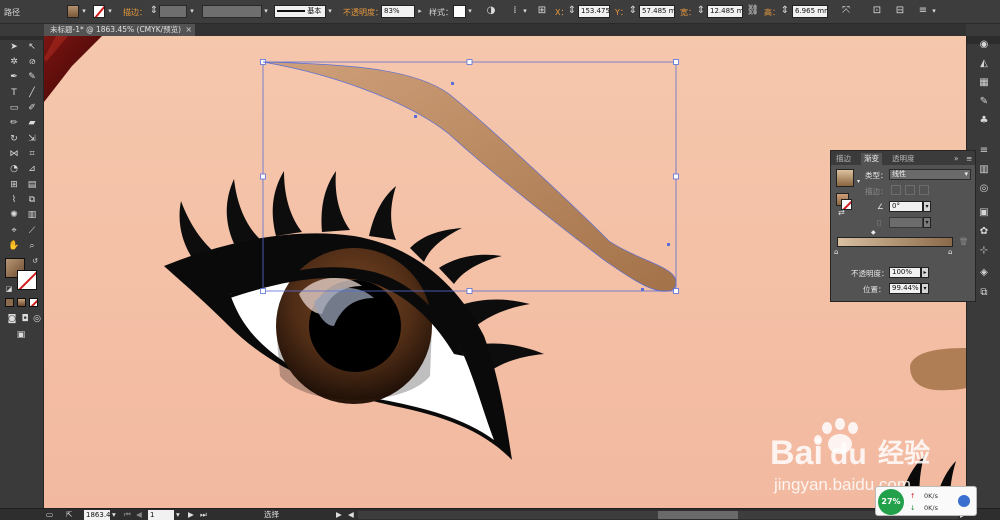 The width and height of the screenshot is (1000, 520). What do you see at coordinates (923, 11) in the screenshot?
I see `menu-icon: ≡` at bounding box center [923, 11].